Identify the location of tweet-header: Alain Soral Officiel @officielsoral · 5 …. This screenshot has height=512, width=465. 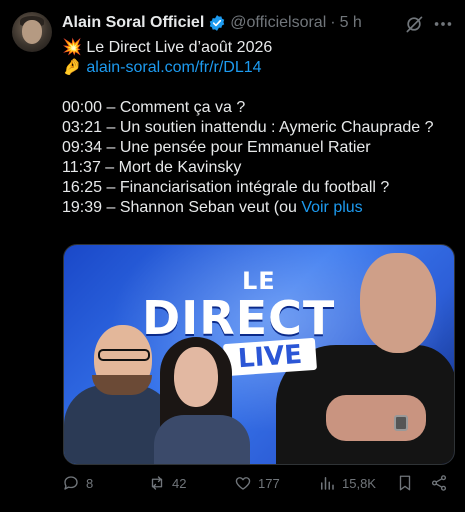
(233, 23).